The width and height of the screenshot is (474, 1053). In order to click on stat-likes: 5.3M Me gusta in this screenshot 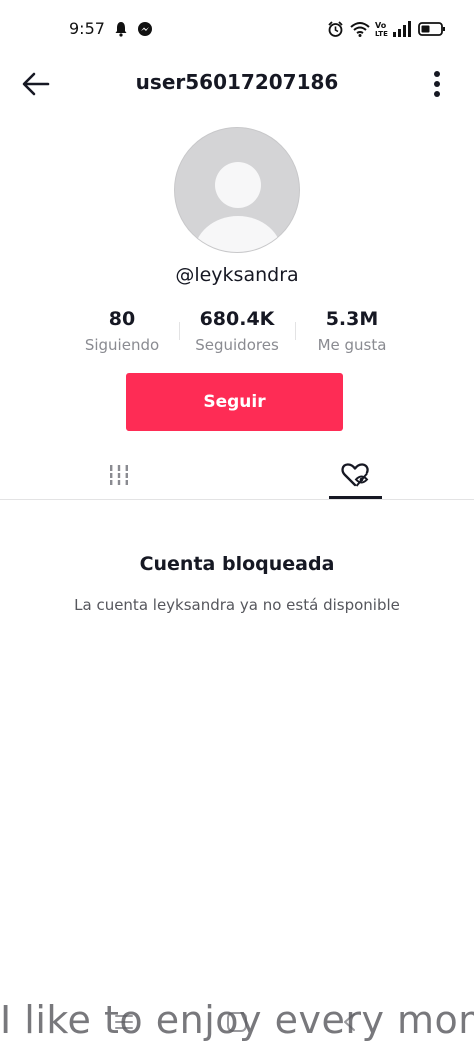, I will do `click(352, 330)`.